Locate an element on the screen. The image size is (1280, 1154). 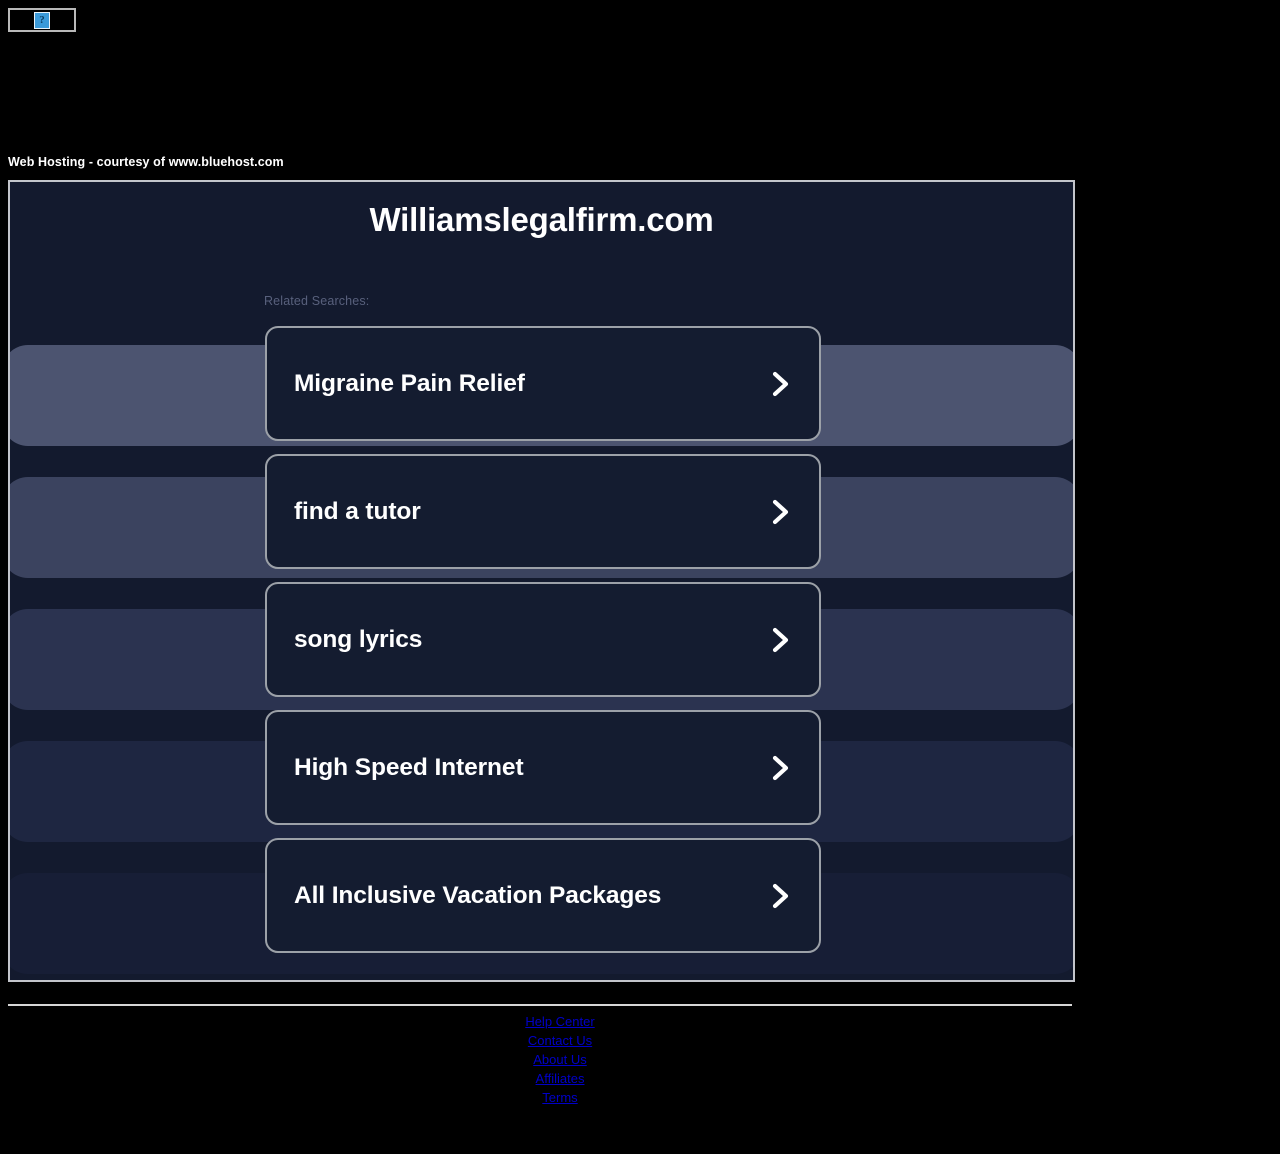
footer-link-help-center: Help Center is located at coordinates (560, 1021).